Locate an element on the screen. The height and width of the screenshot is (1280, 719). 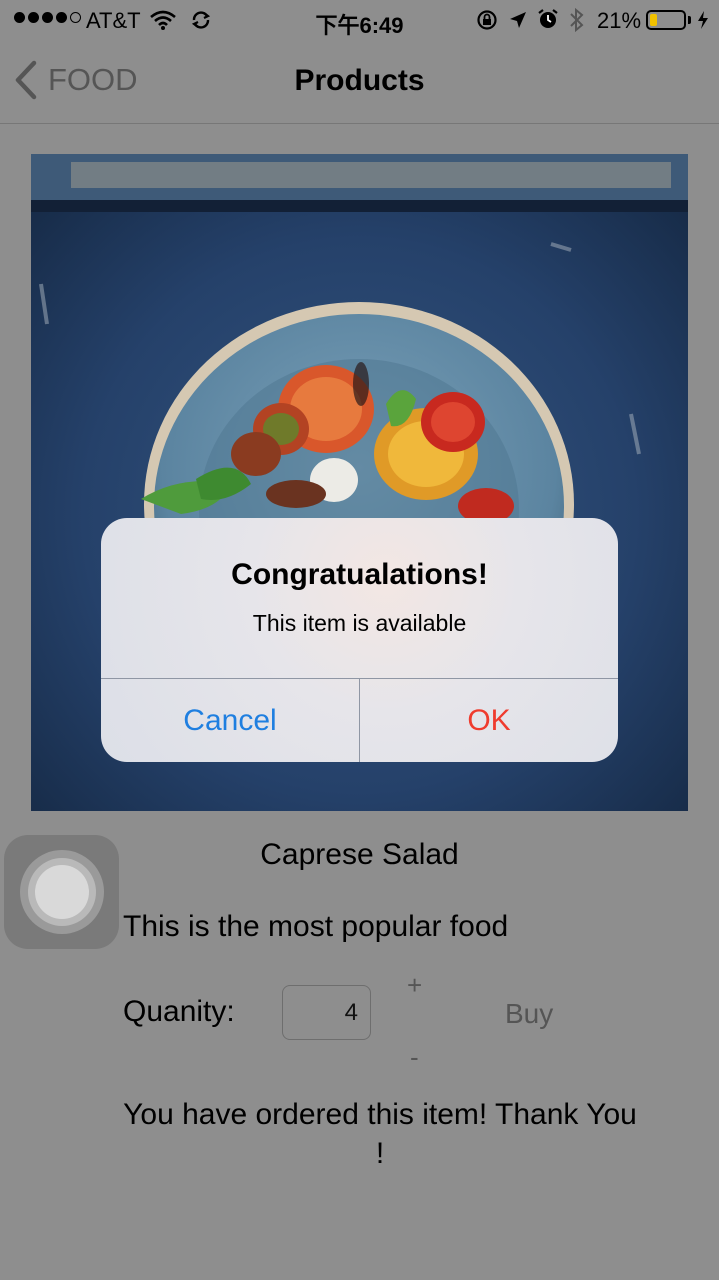
bluetooth-icon is located at coordinates (577, 20).